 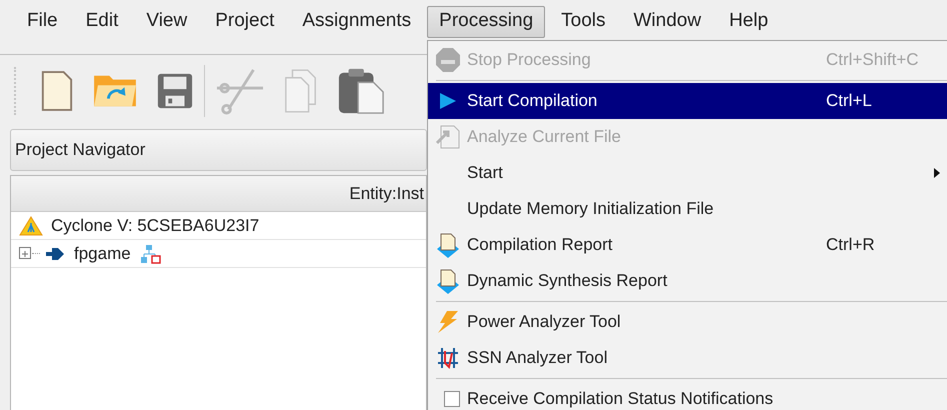 What do you see at coordinates (386, 193) in the screenshot?
I see `column-title: Entity:Inst` at bounding box center [386, 193].